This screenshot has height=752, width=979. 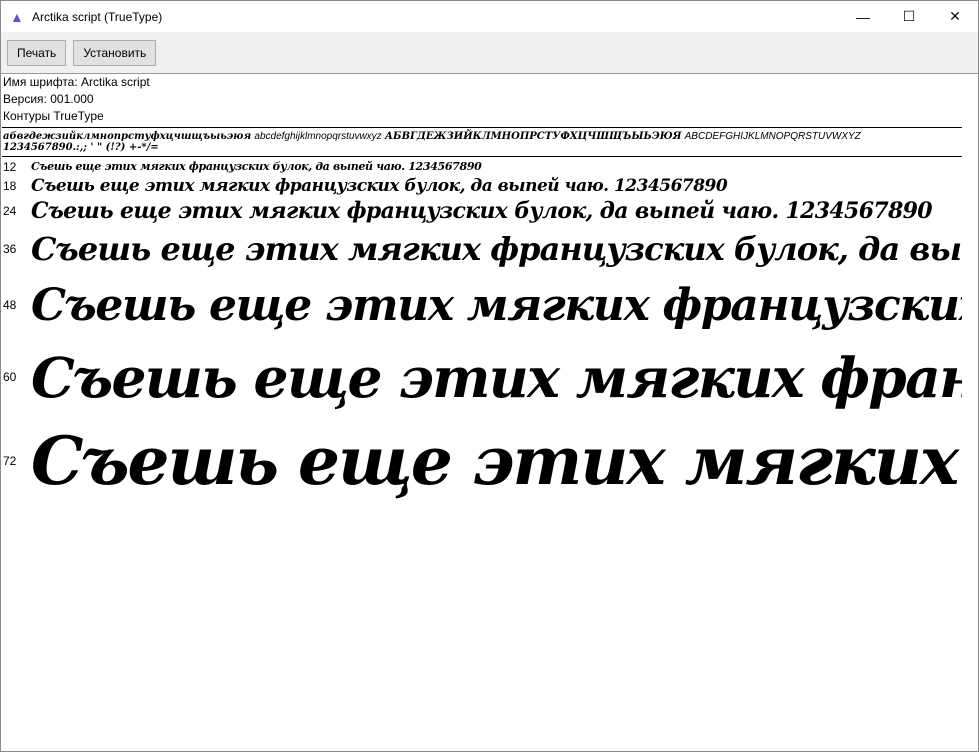 I want to click on size-label: 12, so click(x=10, y=166).